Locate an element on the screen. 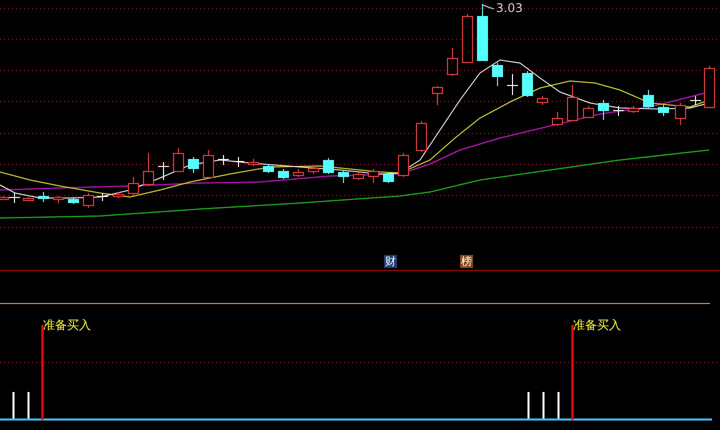 This screenshot has height=430, width=720. leader-line is located at coordinates (488, 7).